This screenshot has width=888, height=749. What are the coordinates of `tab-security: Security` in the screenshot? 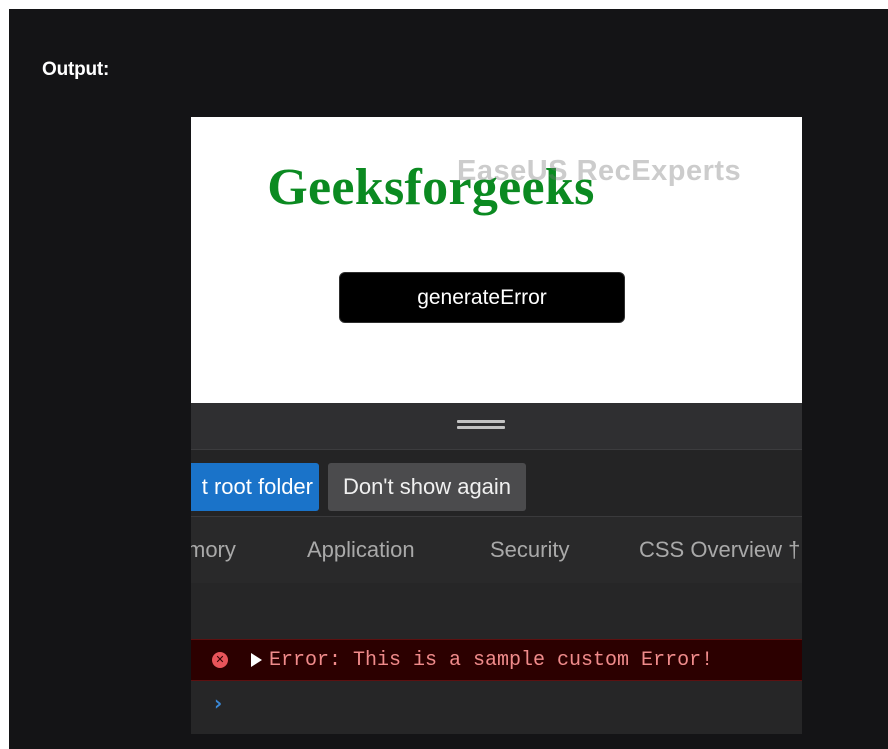 It's located at (529, 550).